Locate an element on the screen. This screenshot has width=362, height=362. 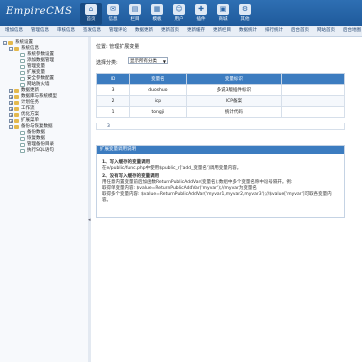
menubar-link: 更新栏目 is located at coordinates (222, 31).